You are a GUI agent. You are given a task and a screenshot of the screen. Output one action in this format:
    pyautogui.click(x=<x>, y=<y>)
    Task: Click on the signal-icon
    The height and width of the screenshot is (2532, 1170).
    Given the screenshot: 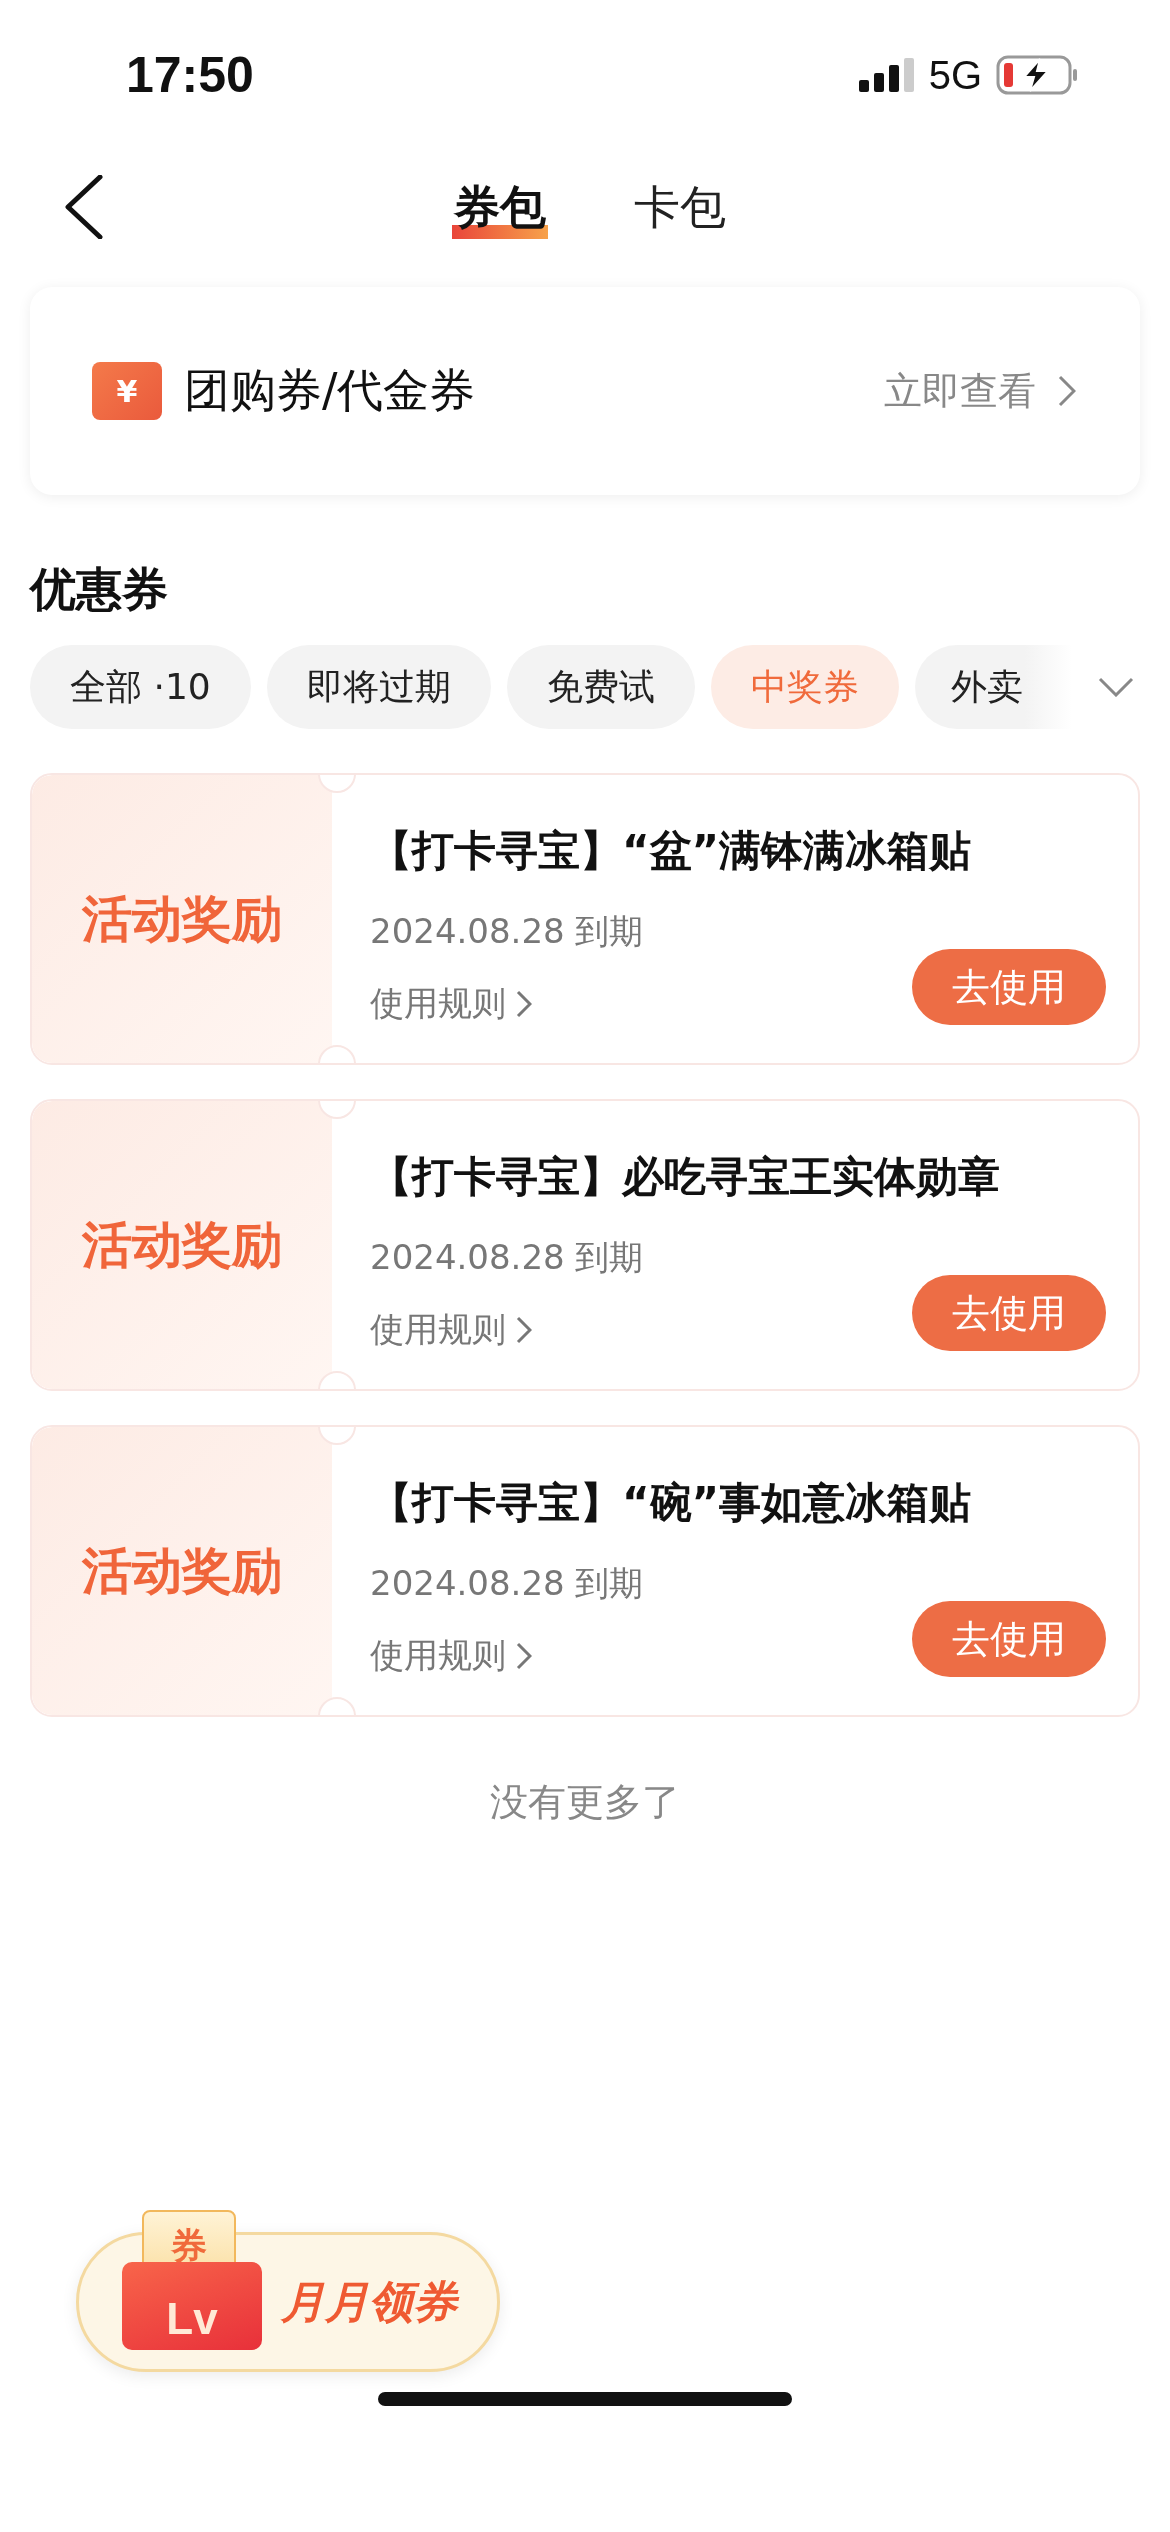 What is the action you would take?
    pyautogui.click(x=886, y=75)
    